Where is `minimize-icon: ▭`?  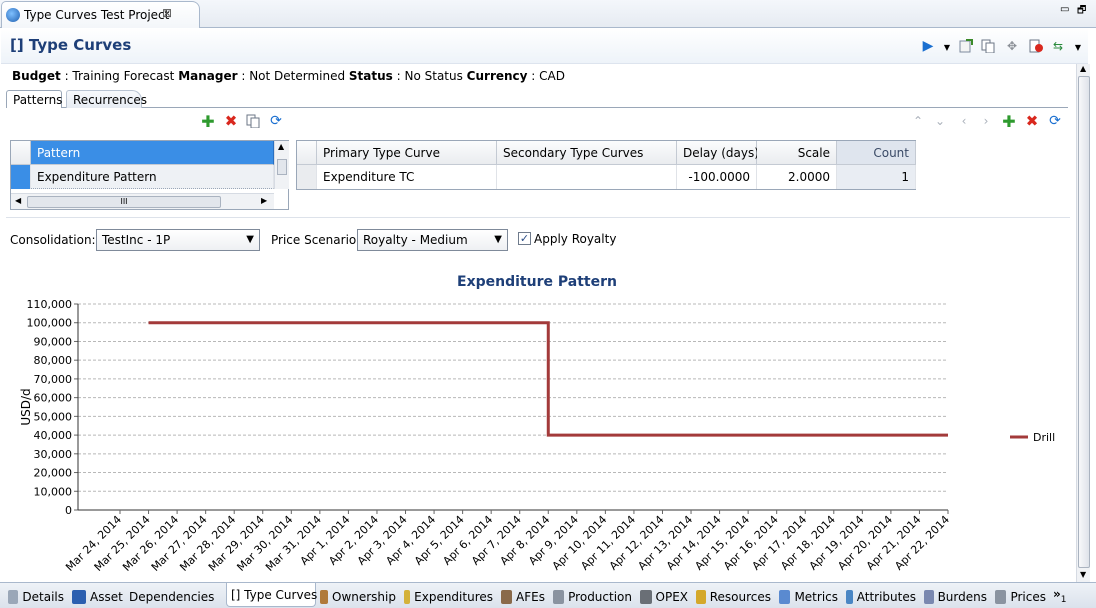
minimize-icon: ▭ is located at coordinates (1064, 9).